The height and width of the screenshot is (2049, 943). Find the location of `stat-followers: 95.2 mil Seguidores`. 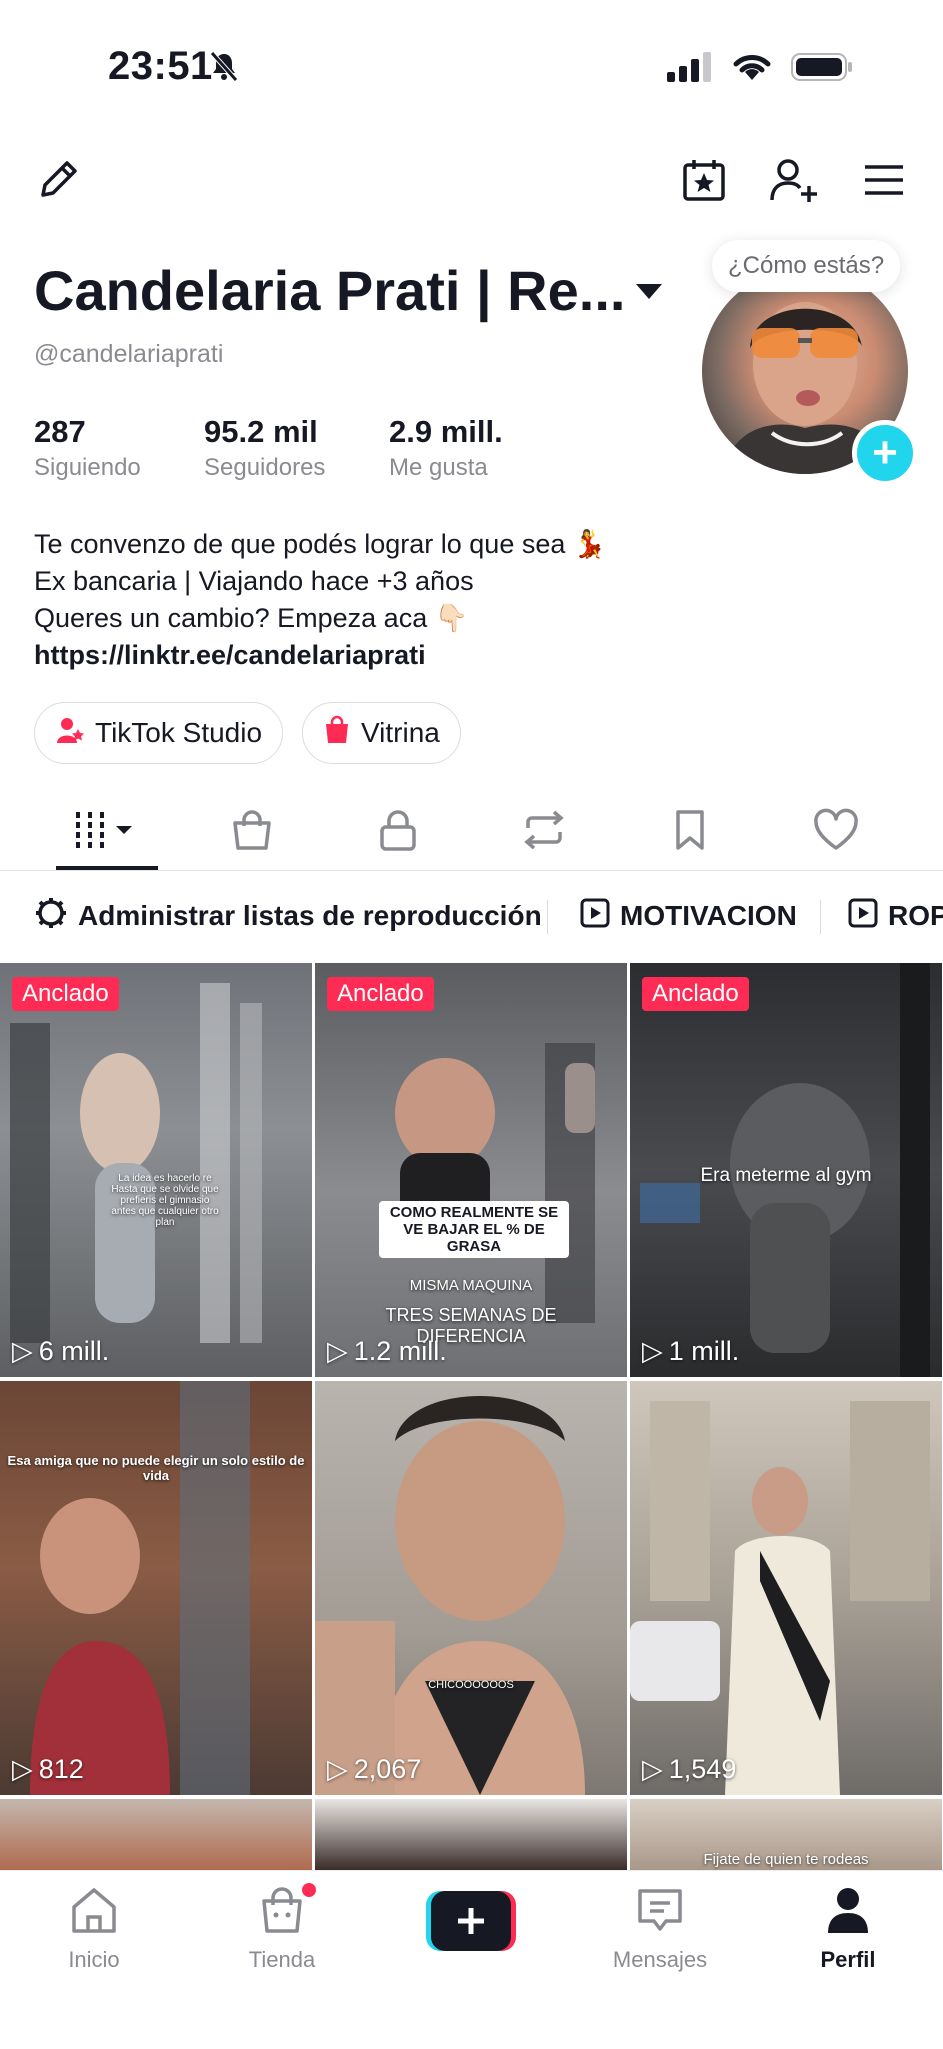

stat-followers: 95.2 mil Seguidores is located at coordinates (264, 448).